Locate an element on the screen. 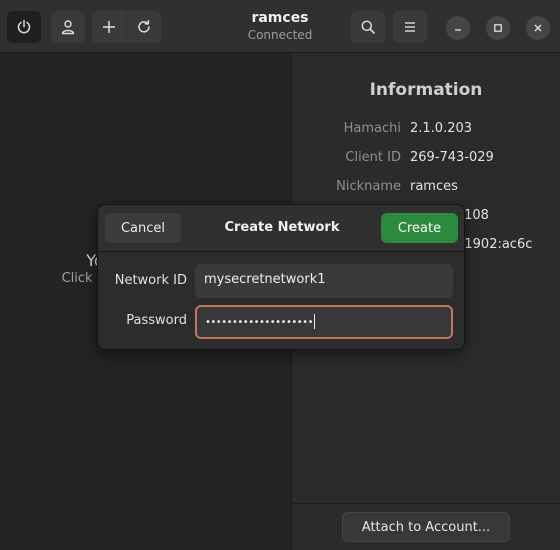  info-row-client-id: Client ID 269-743-029 is located at coordinates (426, 160).